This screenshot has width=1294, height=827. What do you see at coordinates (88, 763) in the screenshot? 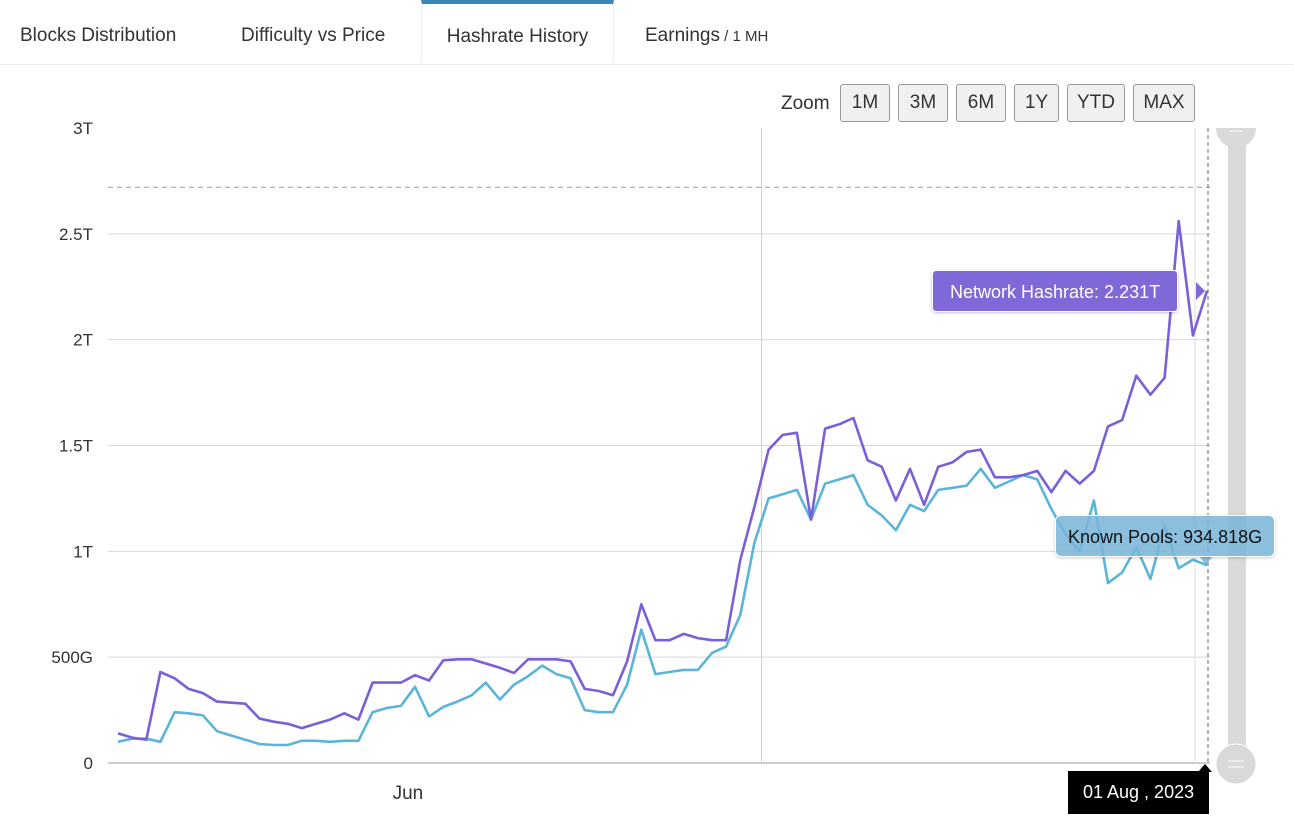
I see `y-tick-label: 0` at bounding box center [88, 763].